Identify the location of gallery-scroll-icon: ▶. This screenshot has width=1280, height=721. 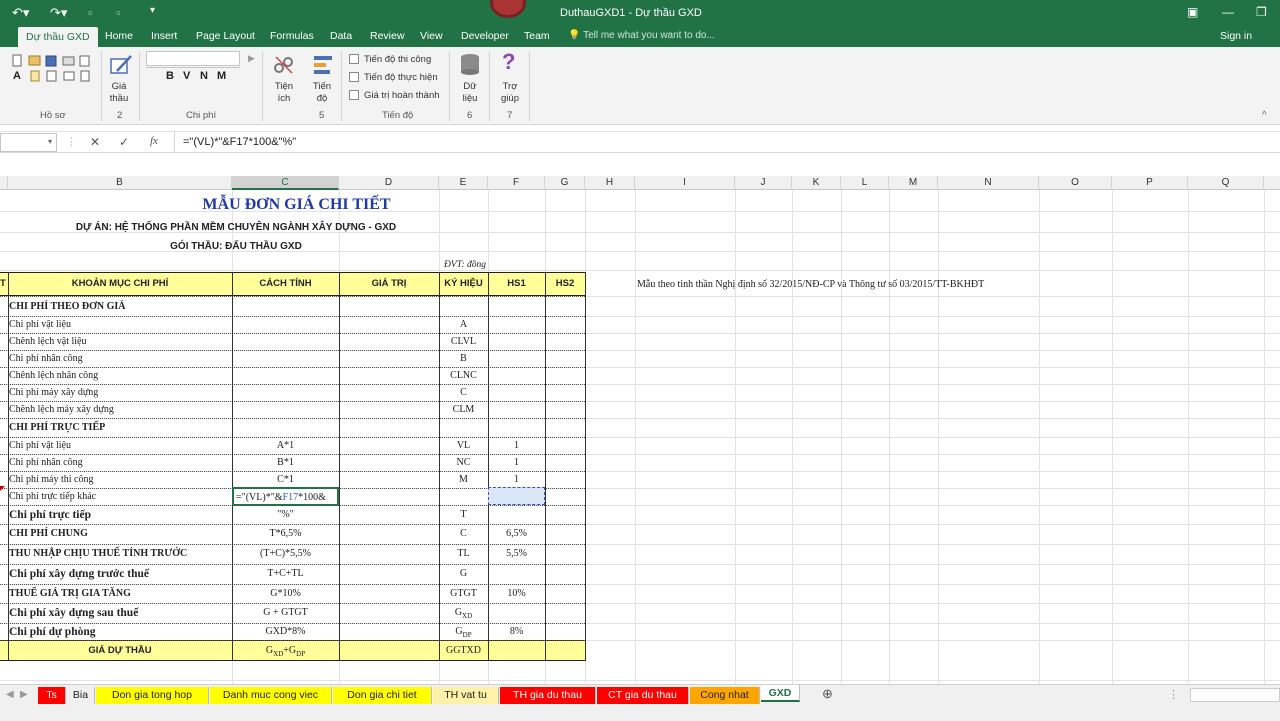
(251, 58).